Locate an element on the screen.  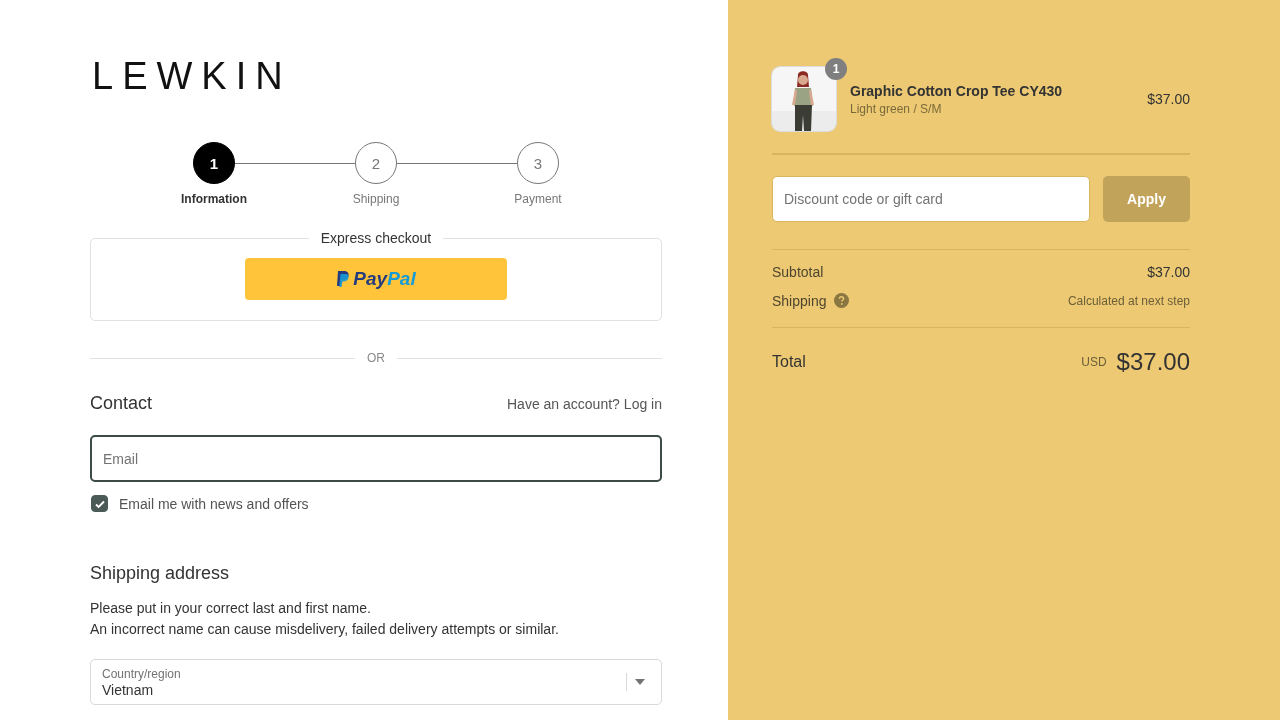
shipping-note: Please put in your correct last and first name. is located at coordinates (230, 608).